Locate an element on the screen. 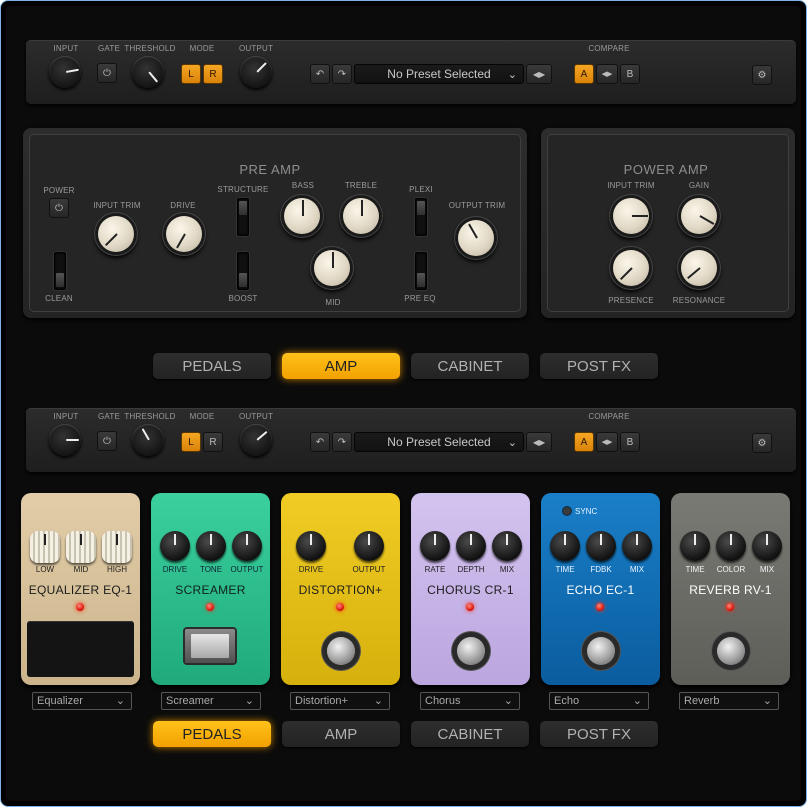 The height and width of the screenshot is (807, 807). preamp-title: PRE AMP is located at coordinates (270, 169).